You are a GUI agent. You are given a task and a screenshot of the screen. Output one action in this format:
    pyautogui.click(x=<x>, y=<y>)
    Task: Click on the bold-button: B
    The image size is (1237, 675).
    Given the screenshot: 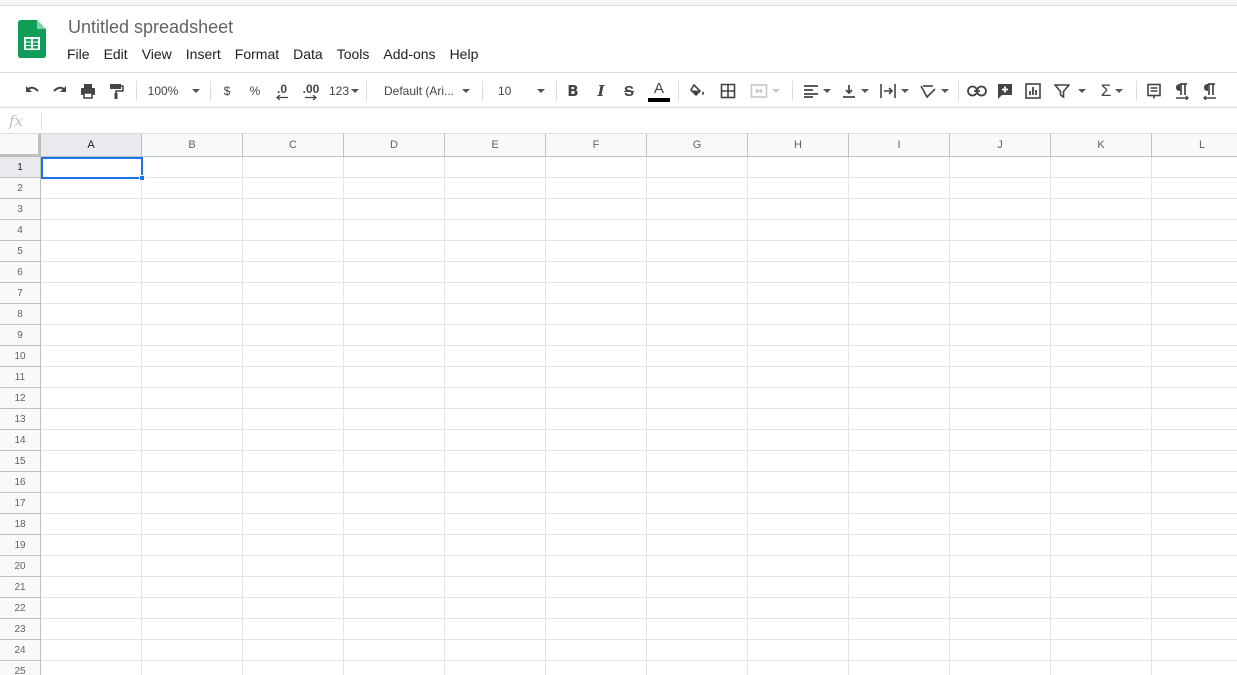 What is the action you would take?
    pyautogui.click(x=573, y=91)
    